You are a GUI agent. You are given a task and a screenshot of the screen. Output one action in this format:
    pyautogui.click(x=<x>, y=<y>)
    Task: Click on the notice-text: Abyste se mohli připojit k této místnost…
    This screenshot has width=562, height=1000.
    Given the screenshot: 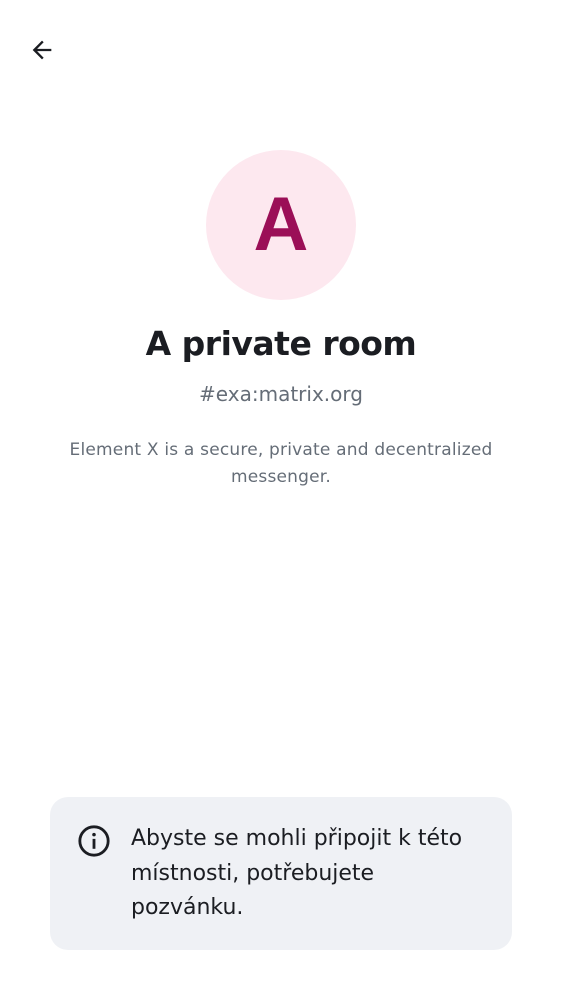 What is the action you would take?
    pyautogui.click(x=297, y=873)
    